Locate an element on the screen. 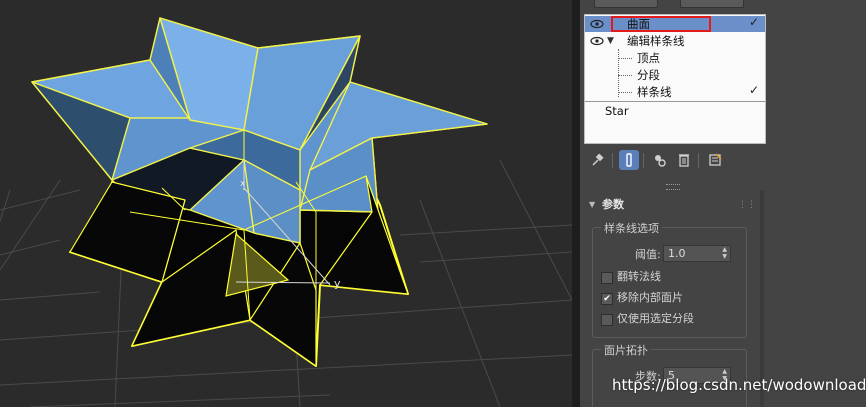  stack-item-surface: 曲面 ✓ is located at coordinates (675, 23).